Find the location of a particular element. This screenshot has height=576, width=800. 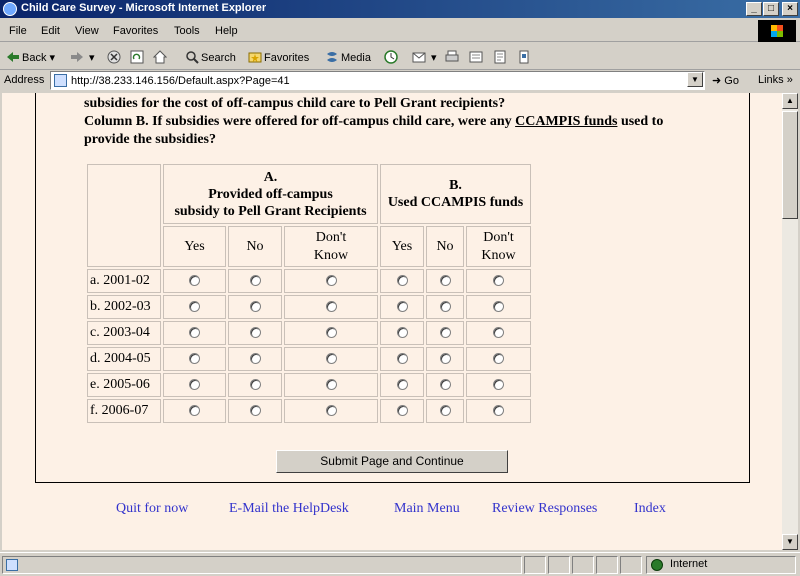

stop-button is located at coordinates (115, 57).